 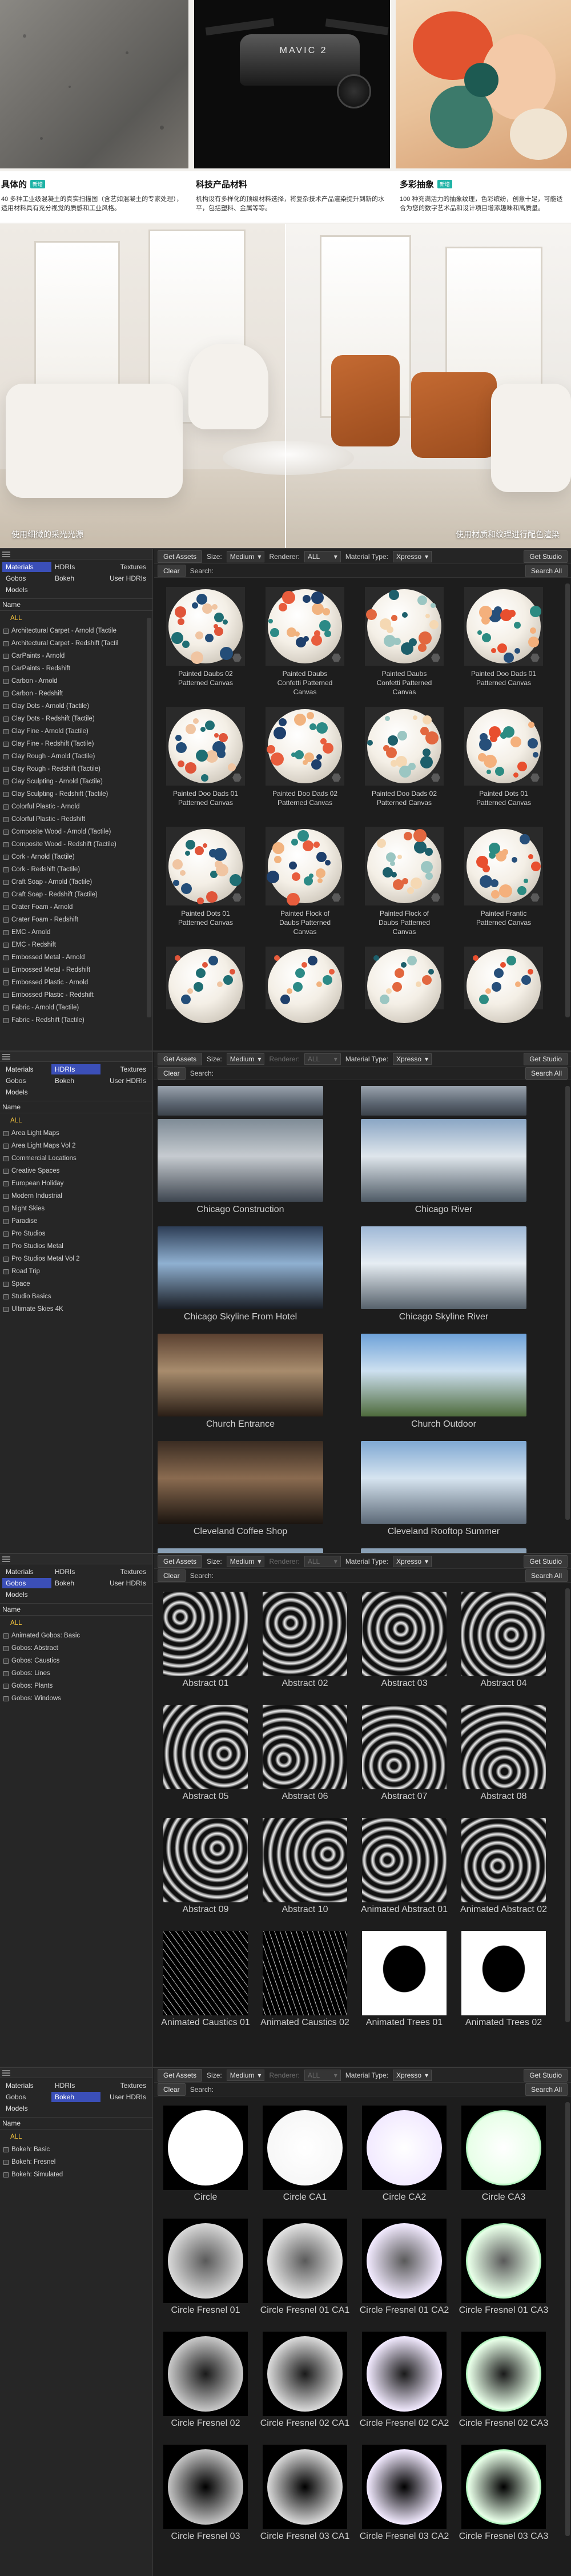 What do you see at coordinates (76, 1271) in the screenshot?
I see `category-item: Road Trip` at bounding box center [76, 1271].